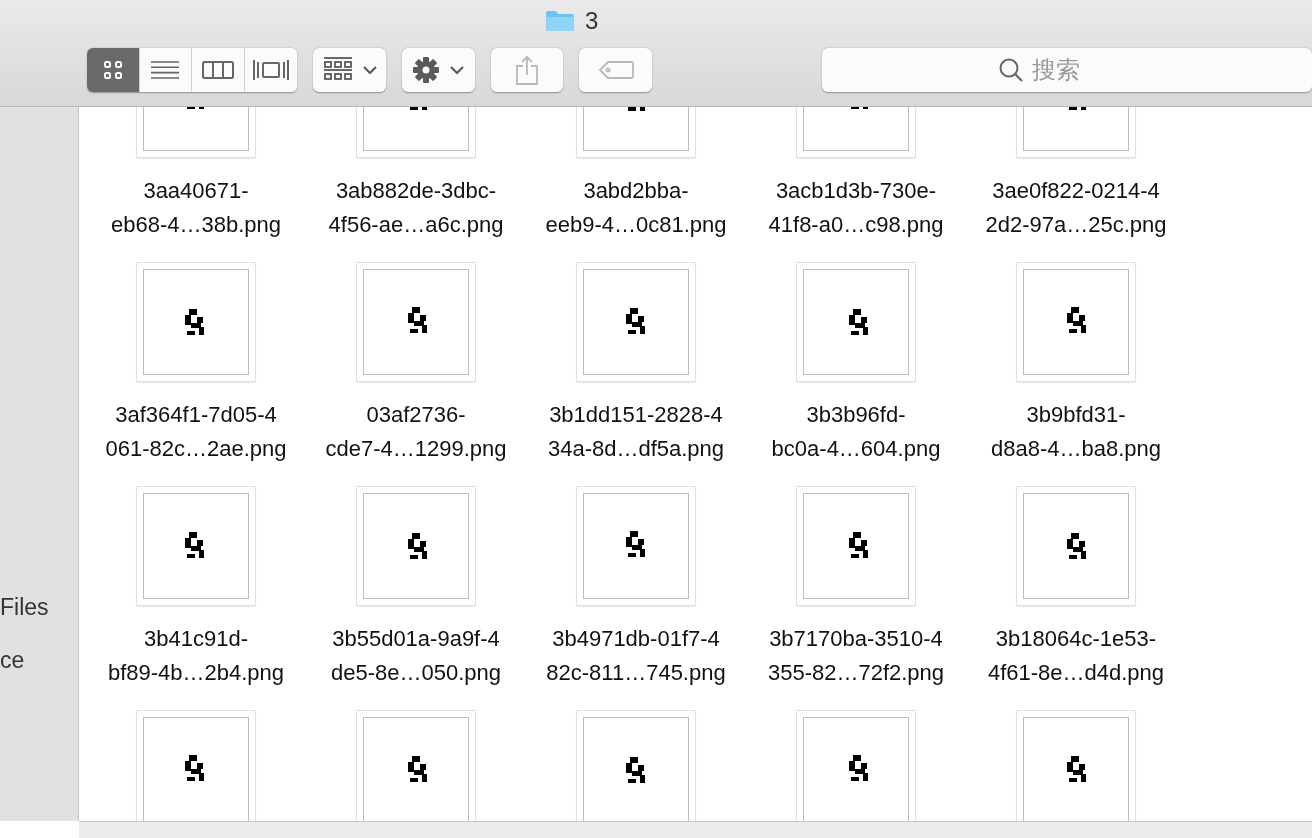 This screenshot has width=1312, height=838. What do you see at coordinates (39, 660) in the screenshot?
I see `sidebar-item: ce` at bounding box center [39, 660].